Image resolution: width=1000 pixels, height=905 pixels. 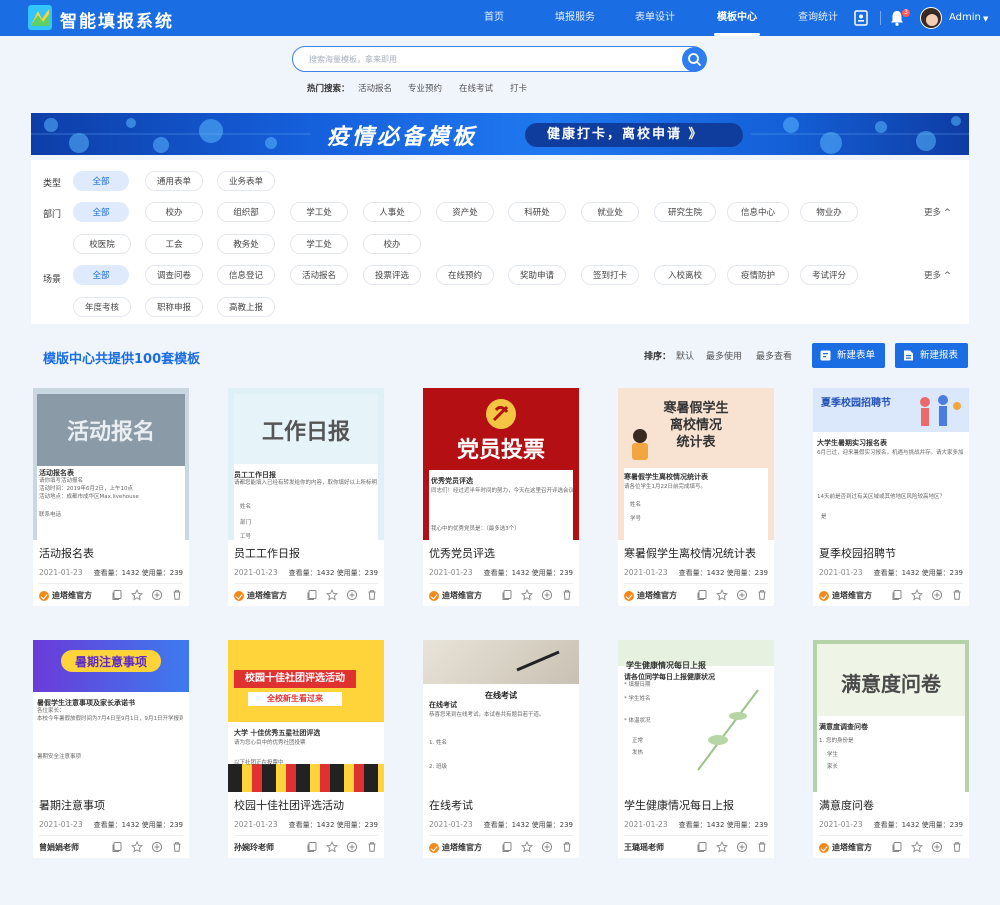 What do you see at coordinates (72, 805) in the screenshot?
I see `template-title: 暑期注意事项` at bounding box center [72, 805].